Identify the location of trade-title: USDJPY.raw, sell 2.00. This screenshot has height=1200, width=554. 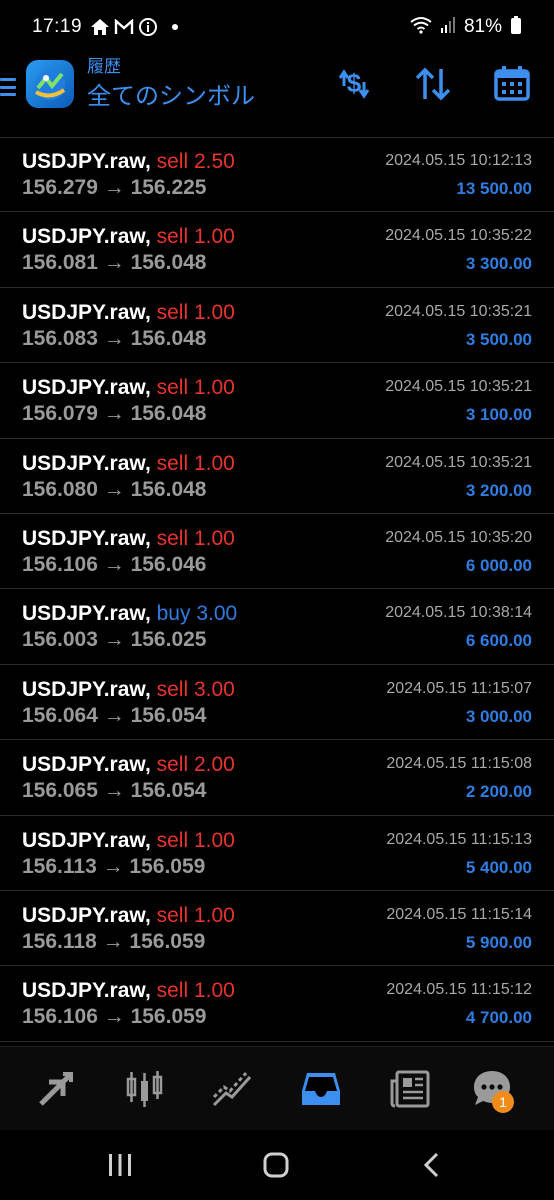
(128, 765).